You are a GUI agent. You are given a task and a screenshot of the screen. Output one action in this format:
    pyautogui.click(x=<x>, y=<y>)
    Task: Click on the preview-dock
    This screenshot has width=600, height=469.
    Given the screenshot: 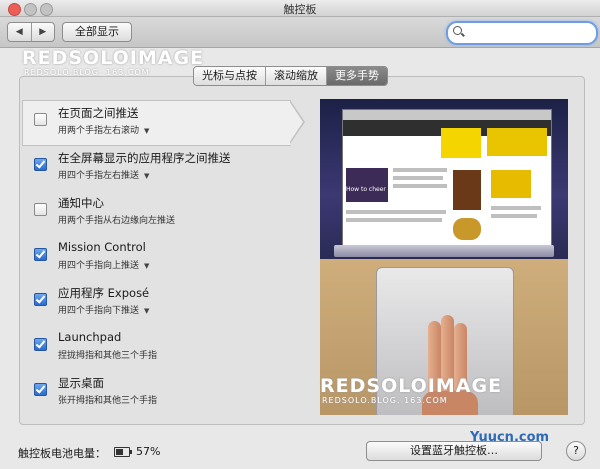 What is the action you would take?
    pyautogui.click(x=444, y=251)
    